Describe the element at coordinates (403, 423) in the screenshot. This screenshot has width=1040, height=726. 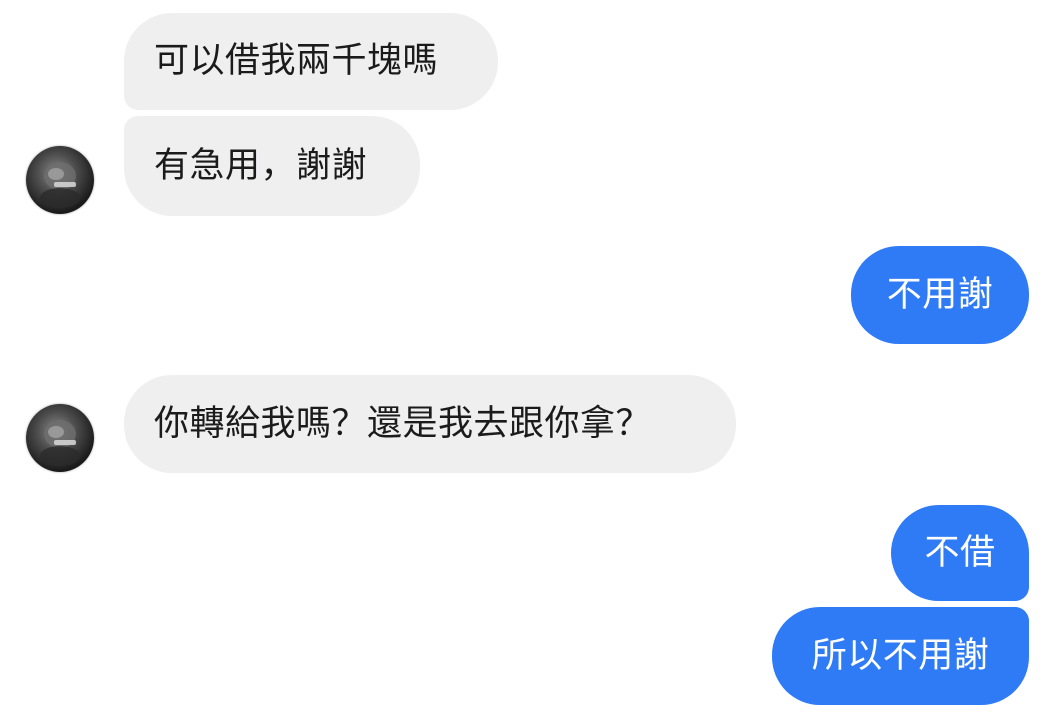
I see `message-text: 你轉給我嗎？還是我去跟你拿？` at that location.